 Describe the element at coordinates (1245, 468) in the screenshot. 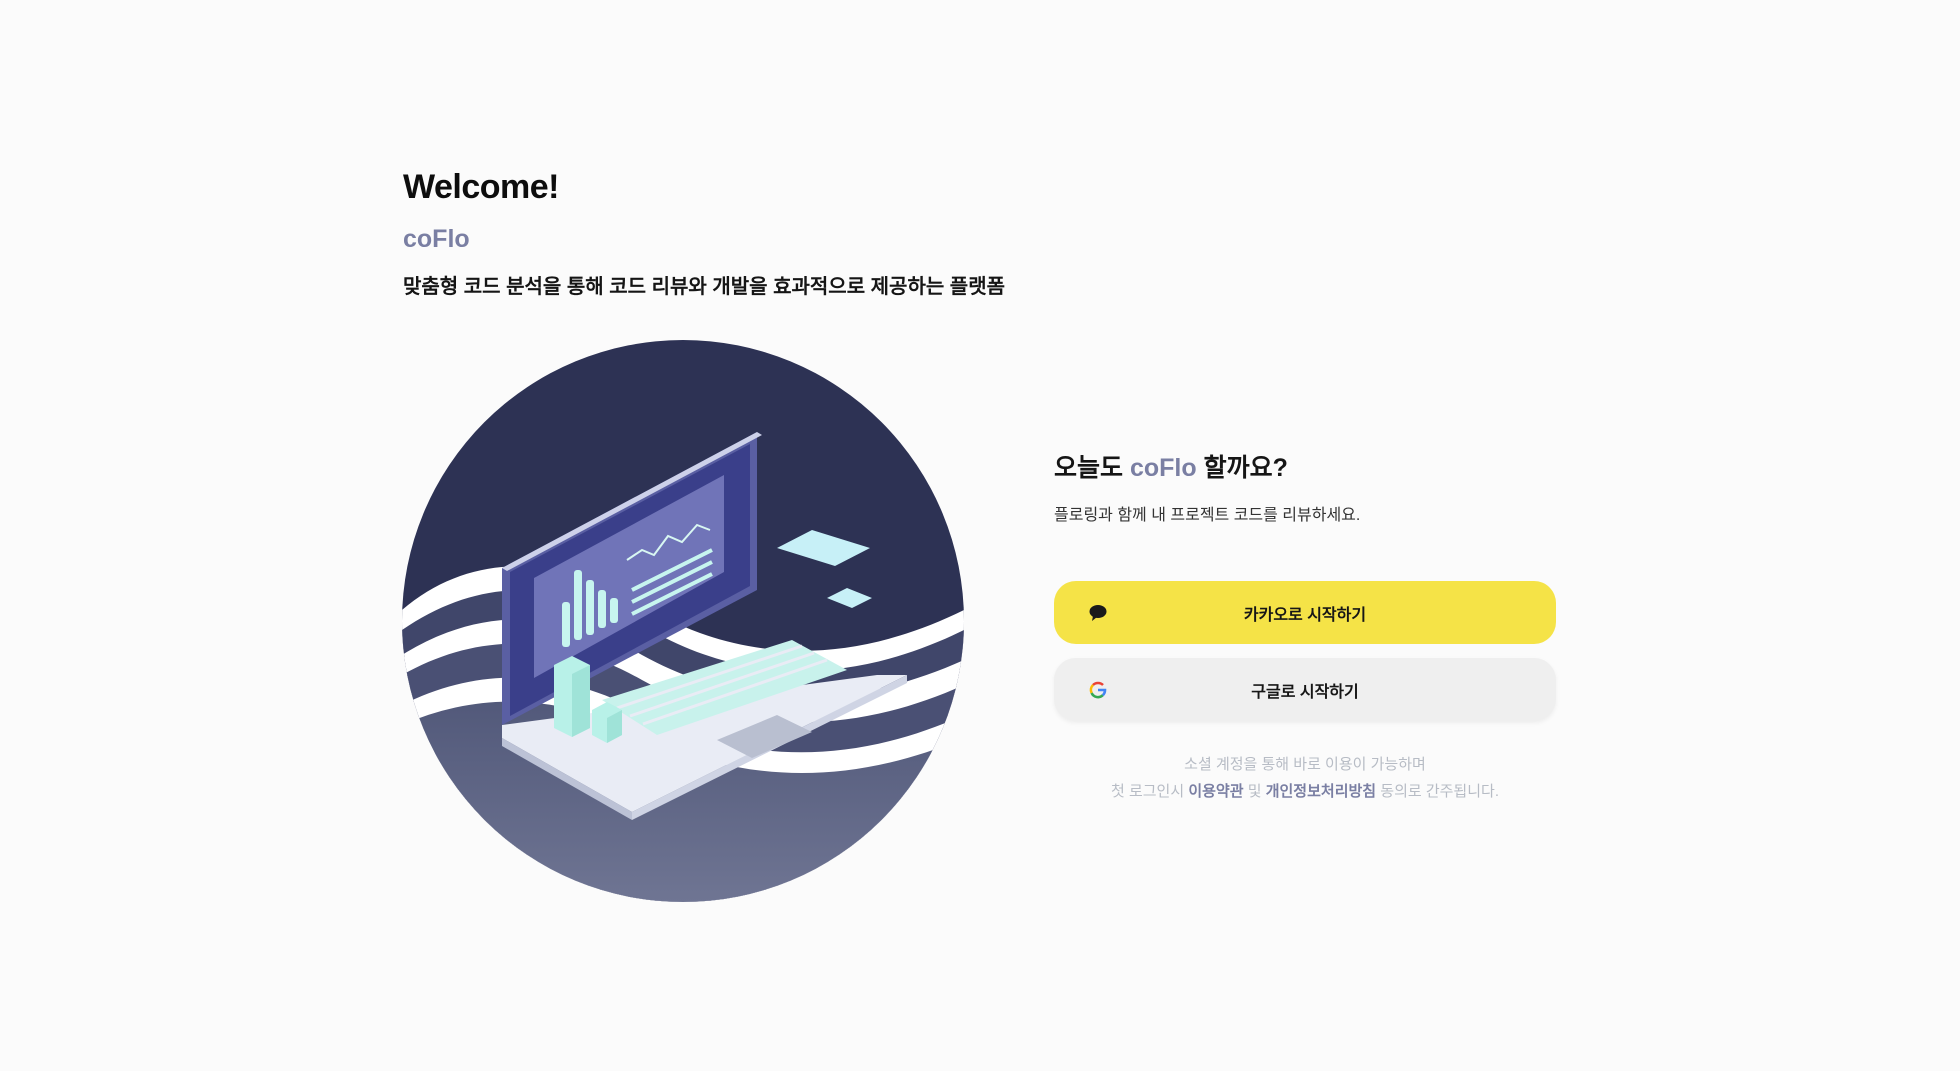

I see `login-title-suffix: 할까요?` at that location.